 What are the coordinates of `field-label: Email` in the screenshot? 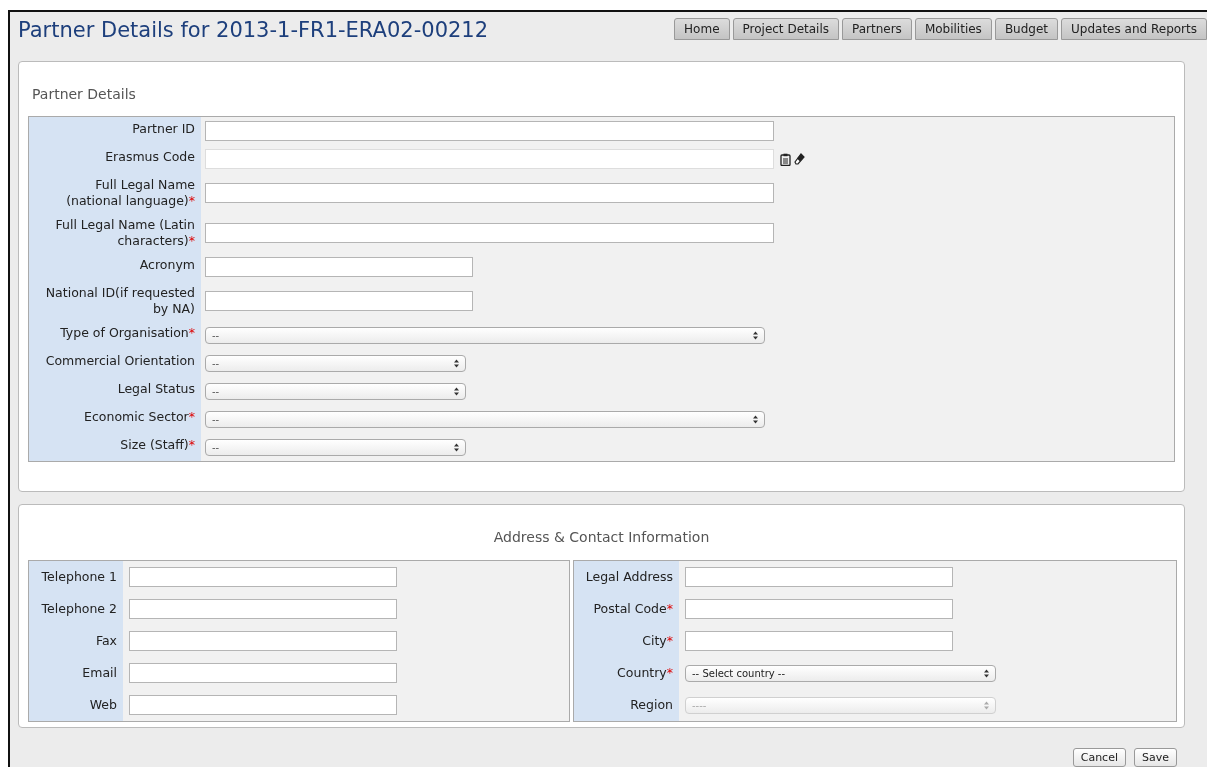 It's located at (76, 673).